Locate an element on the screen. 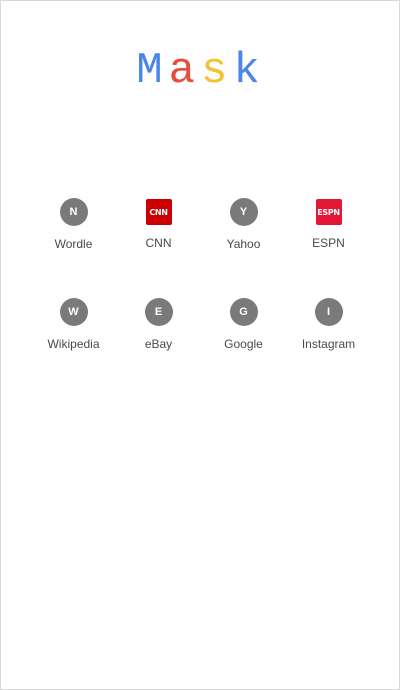 This screenshot has height=690, width=400. shortcut-ebay: E eBay is located at coordinates (158, 347).